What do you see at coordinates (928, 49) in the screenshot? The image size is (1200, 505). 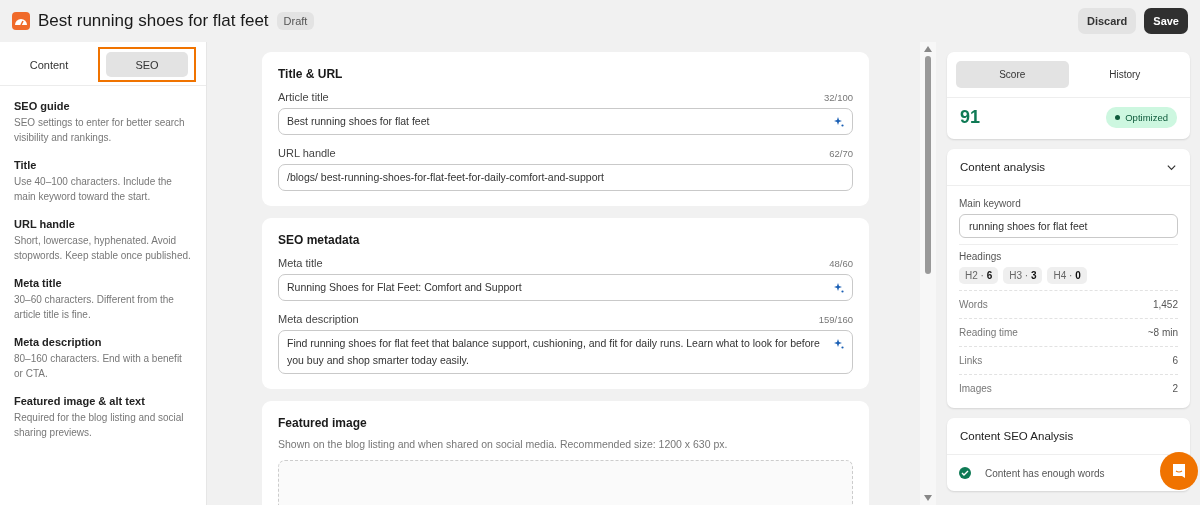 I see `scroll-up-icon` at bounding box center [928, 49].